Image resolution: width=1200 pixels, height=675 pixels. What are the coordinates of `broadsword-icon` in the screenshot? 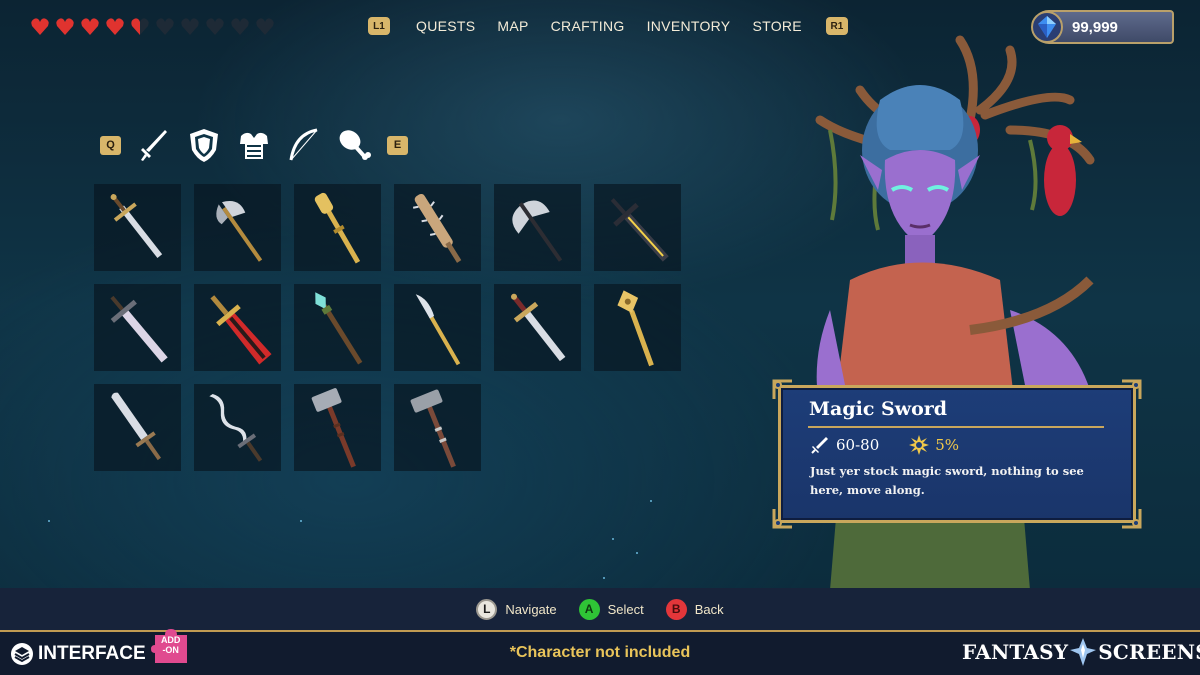 It's located at (139, 329).